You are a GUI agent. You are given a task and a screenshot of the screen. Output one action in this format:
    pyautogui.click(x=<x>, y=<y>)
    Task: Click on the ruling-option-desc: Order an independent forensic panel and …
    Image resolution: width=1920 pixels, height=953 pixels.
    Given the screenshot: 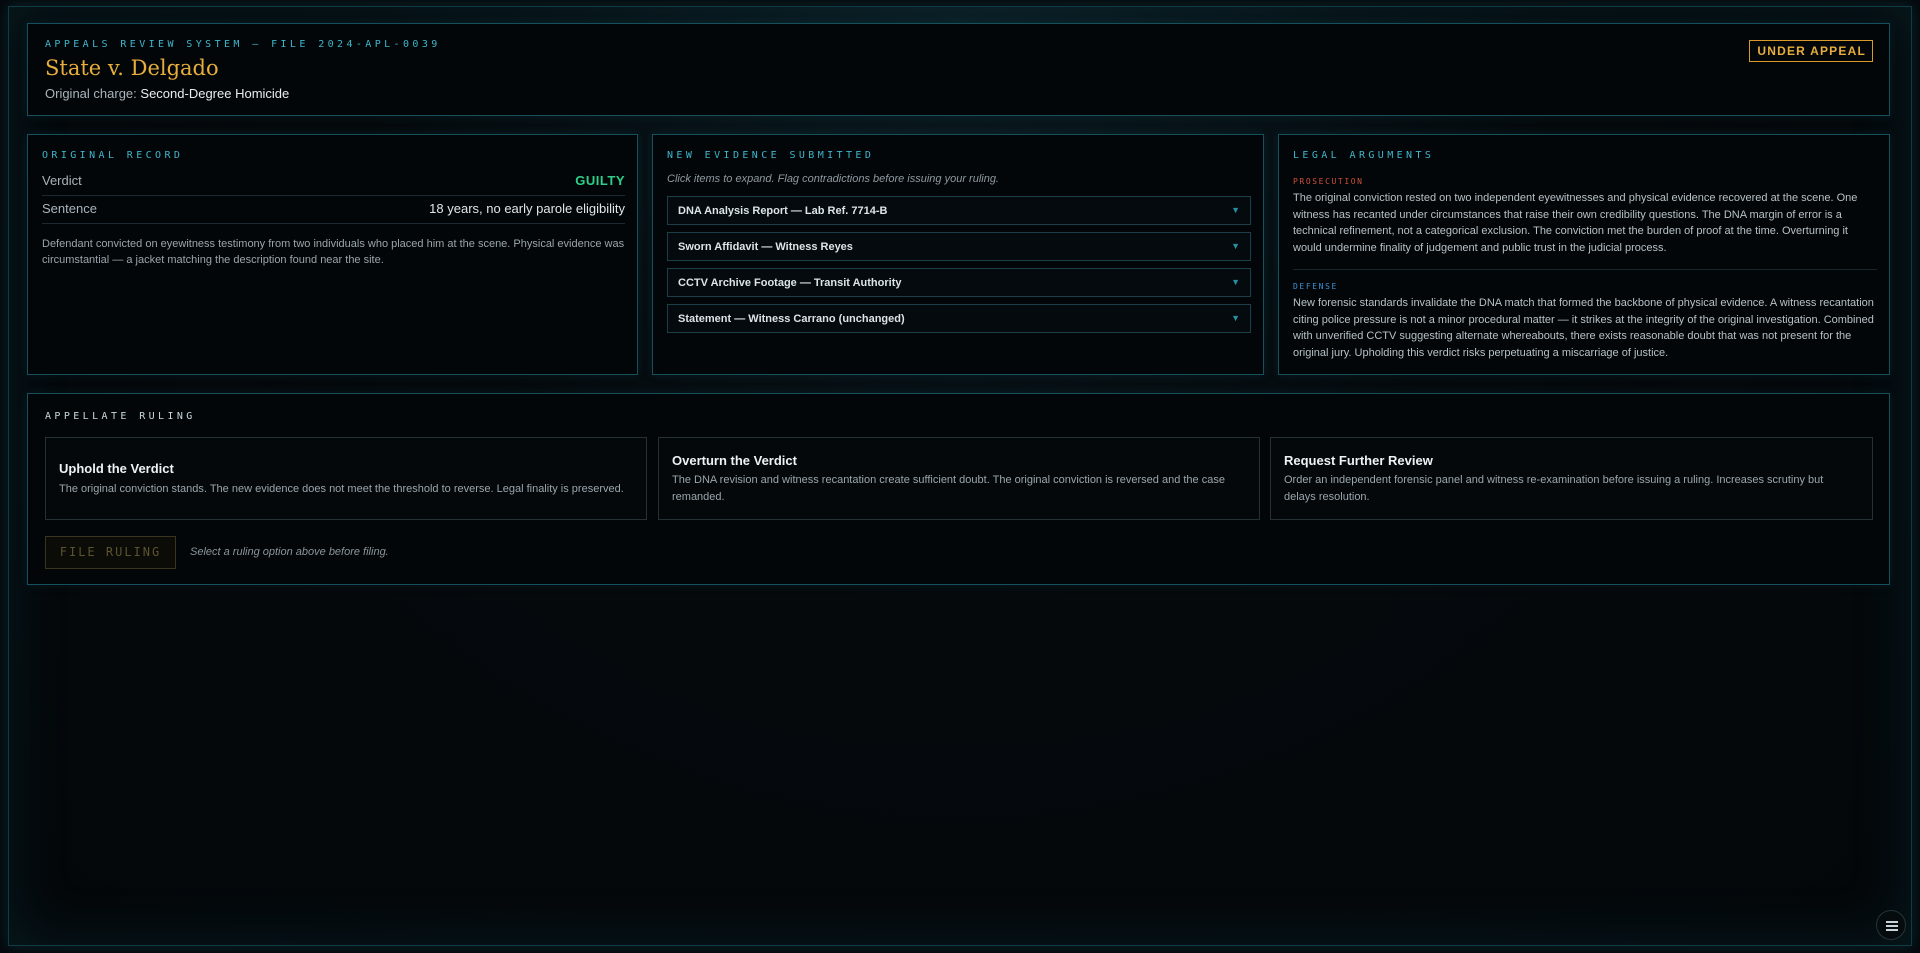 What is the action you would take?
    pyautogui.click(x=1554, y=488)
    